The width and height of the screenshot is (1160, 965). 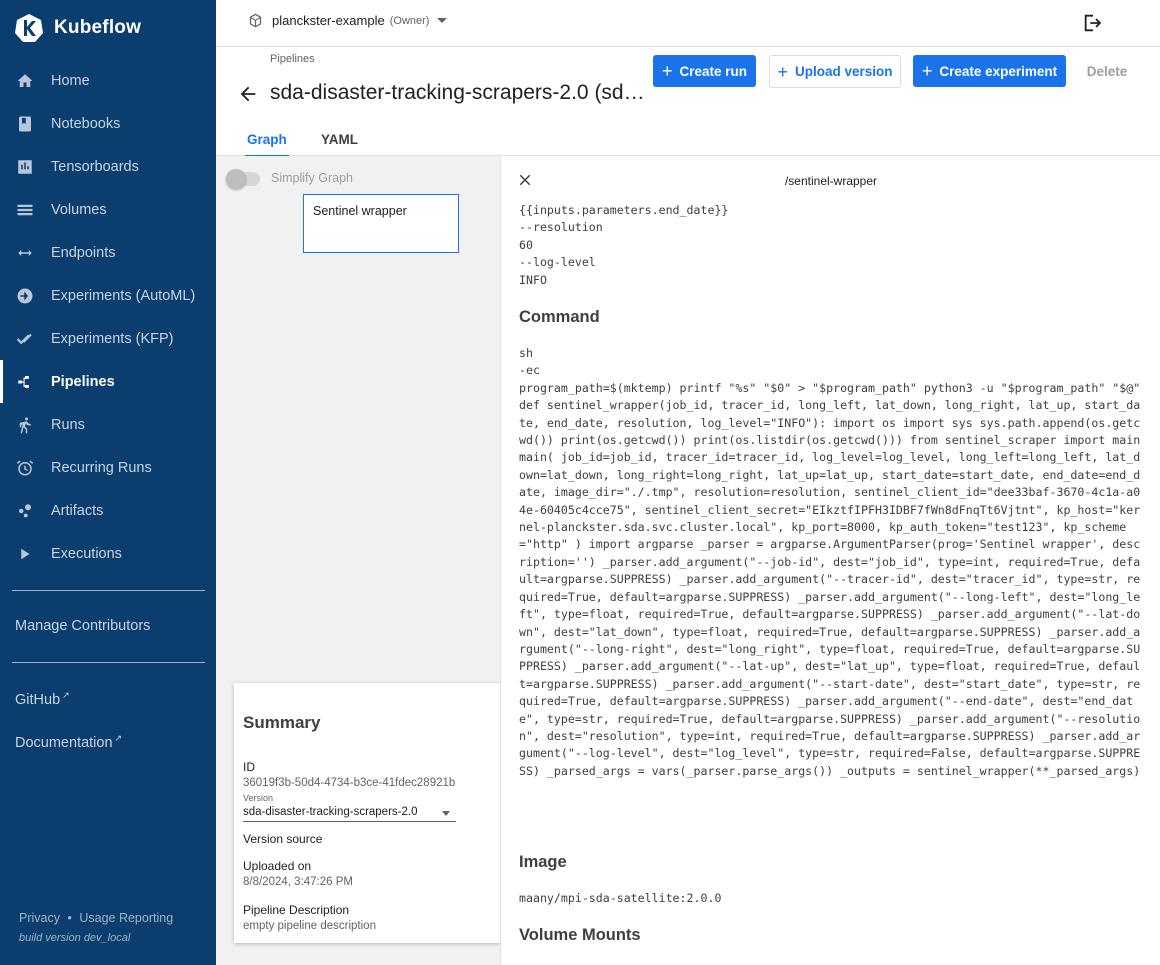 What do you see at coordinates (529, 370) in the screenshot?
I see `command-line: -ec` at bounding box center [529, 370].